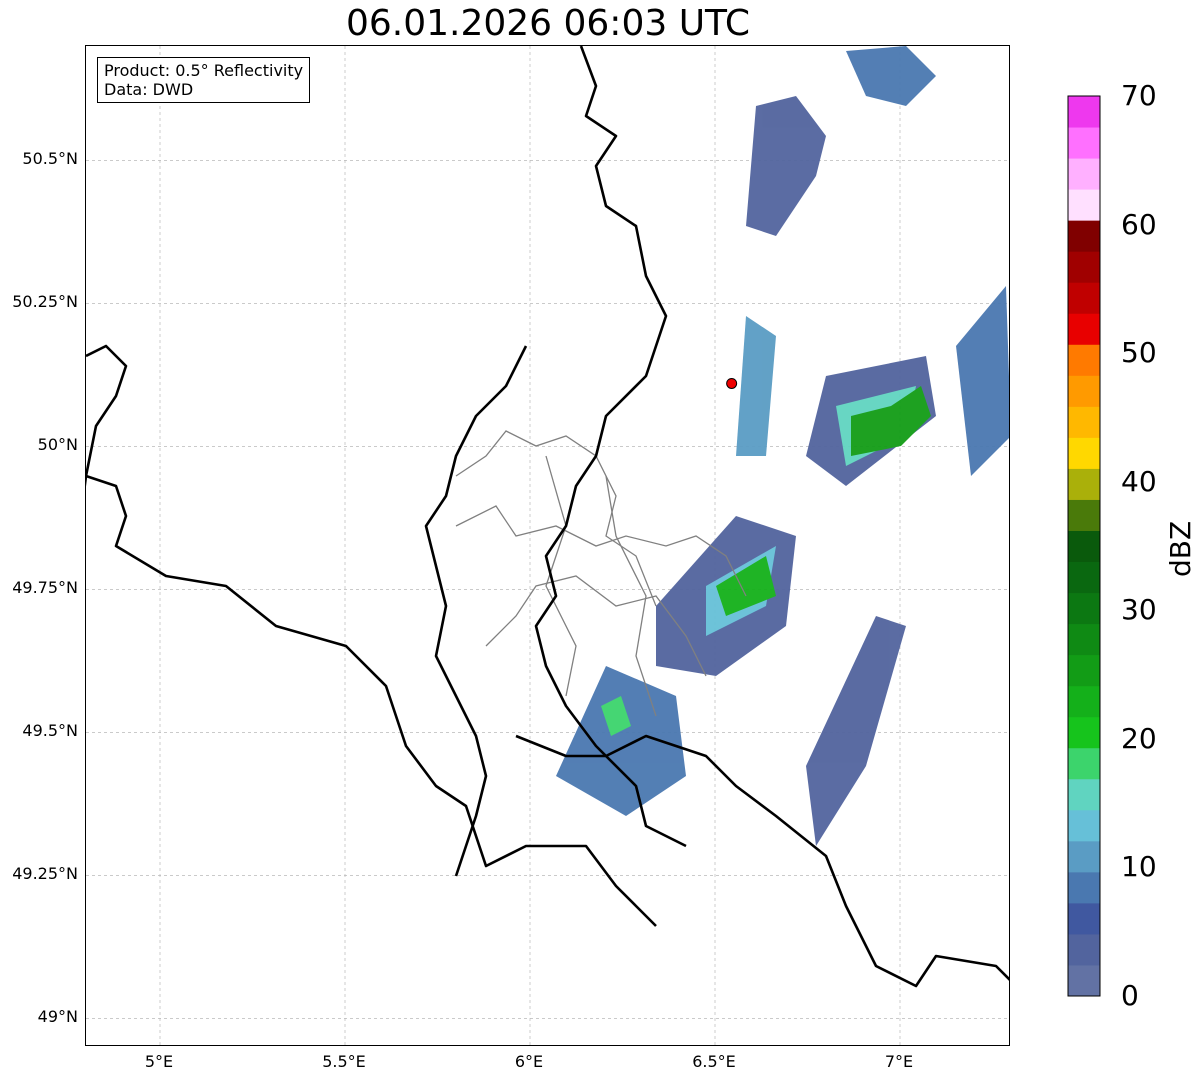  Describe the element at coordinates (1139, 95) in the screenshot. I see `colorbar-tick-label: 70` at that location.